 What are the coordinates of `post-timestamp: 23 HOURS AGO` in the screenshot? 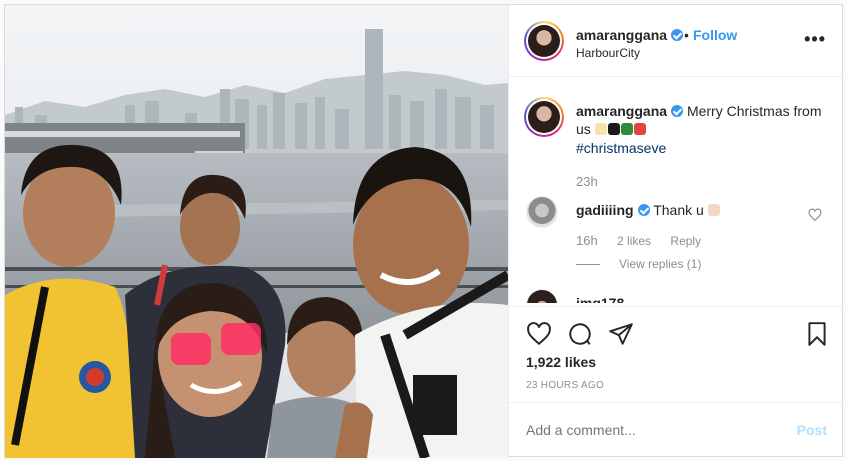 It's located at (565, 385).